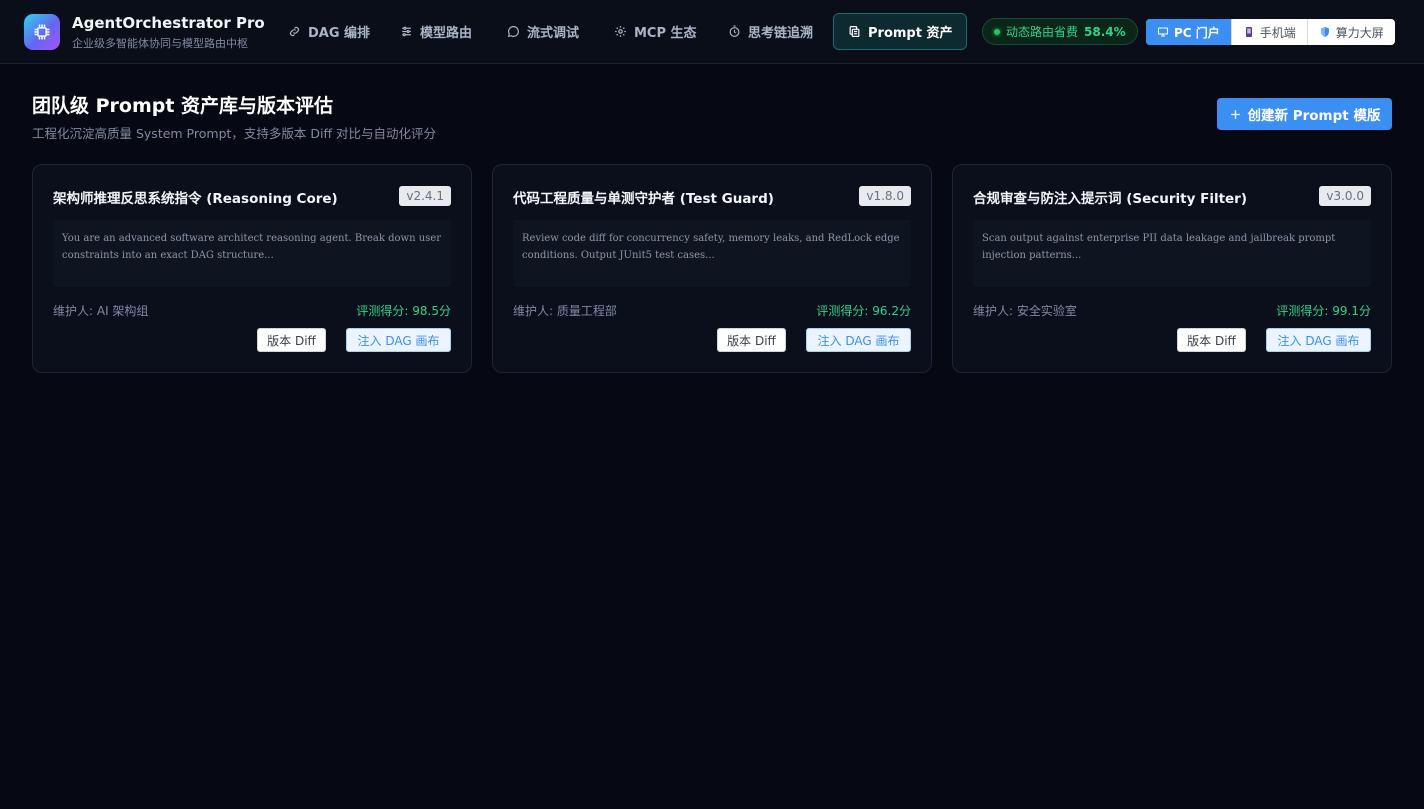 The image size is (1424, 809). I want to click on maintainer-label: 维护人: 安全实验室, so click(1025, 311).